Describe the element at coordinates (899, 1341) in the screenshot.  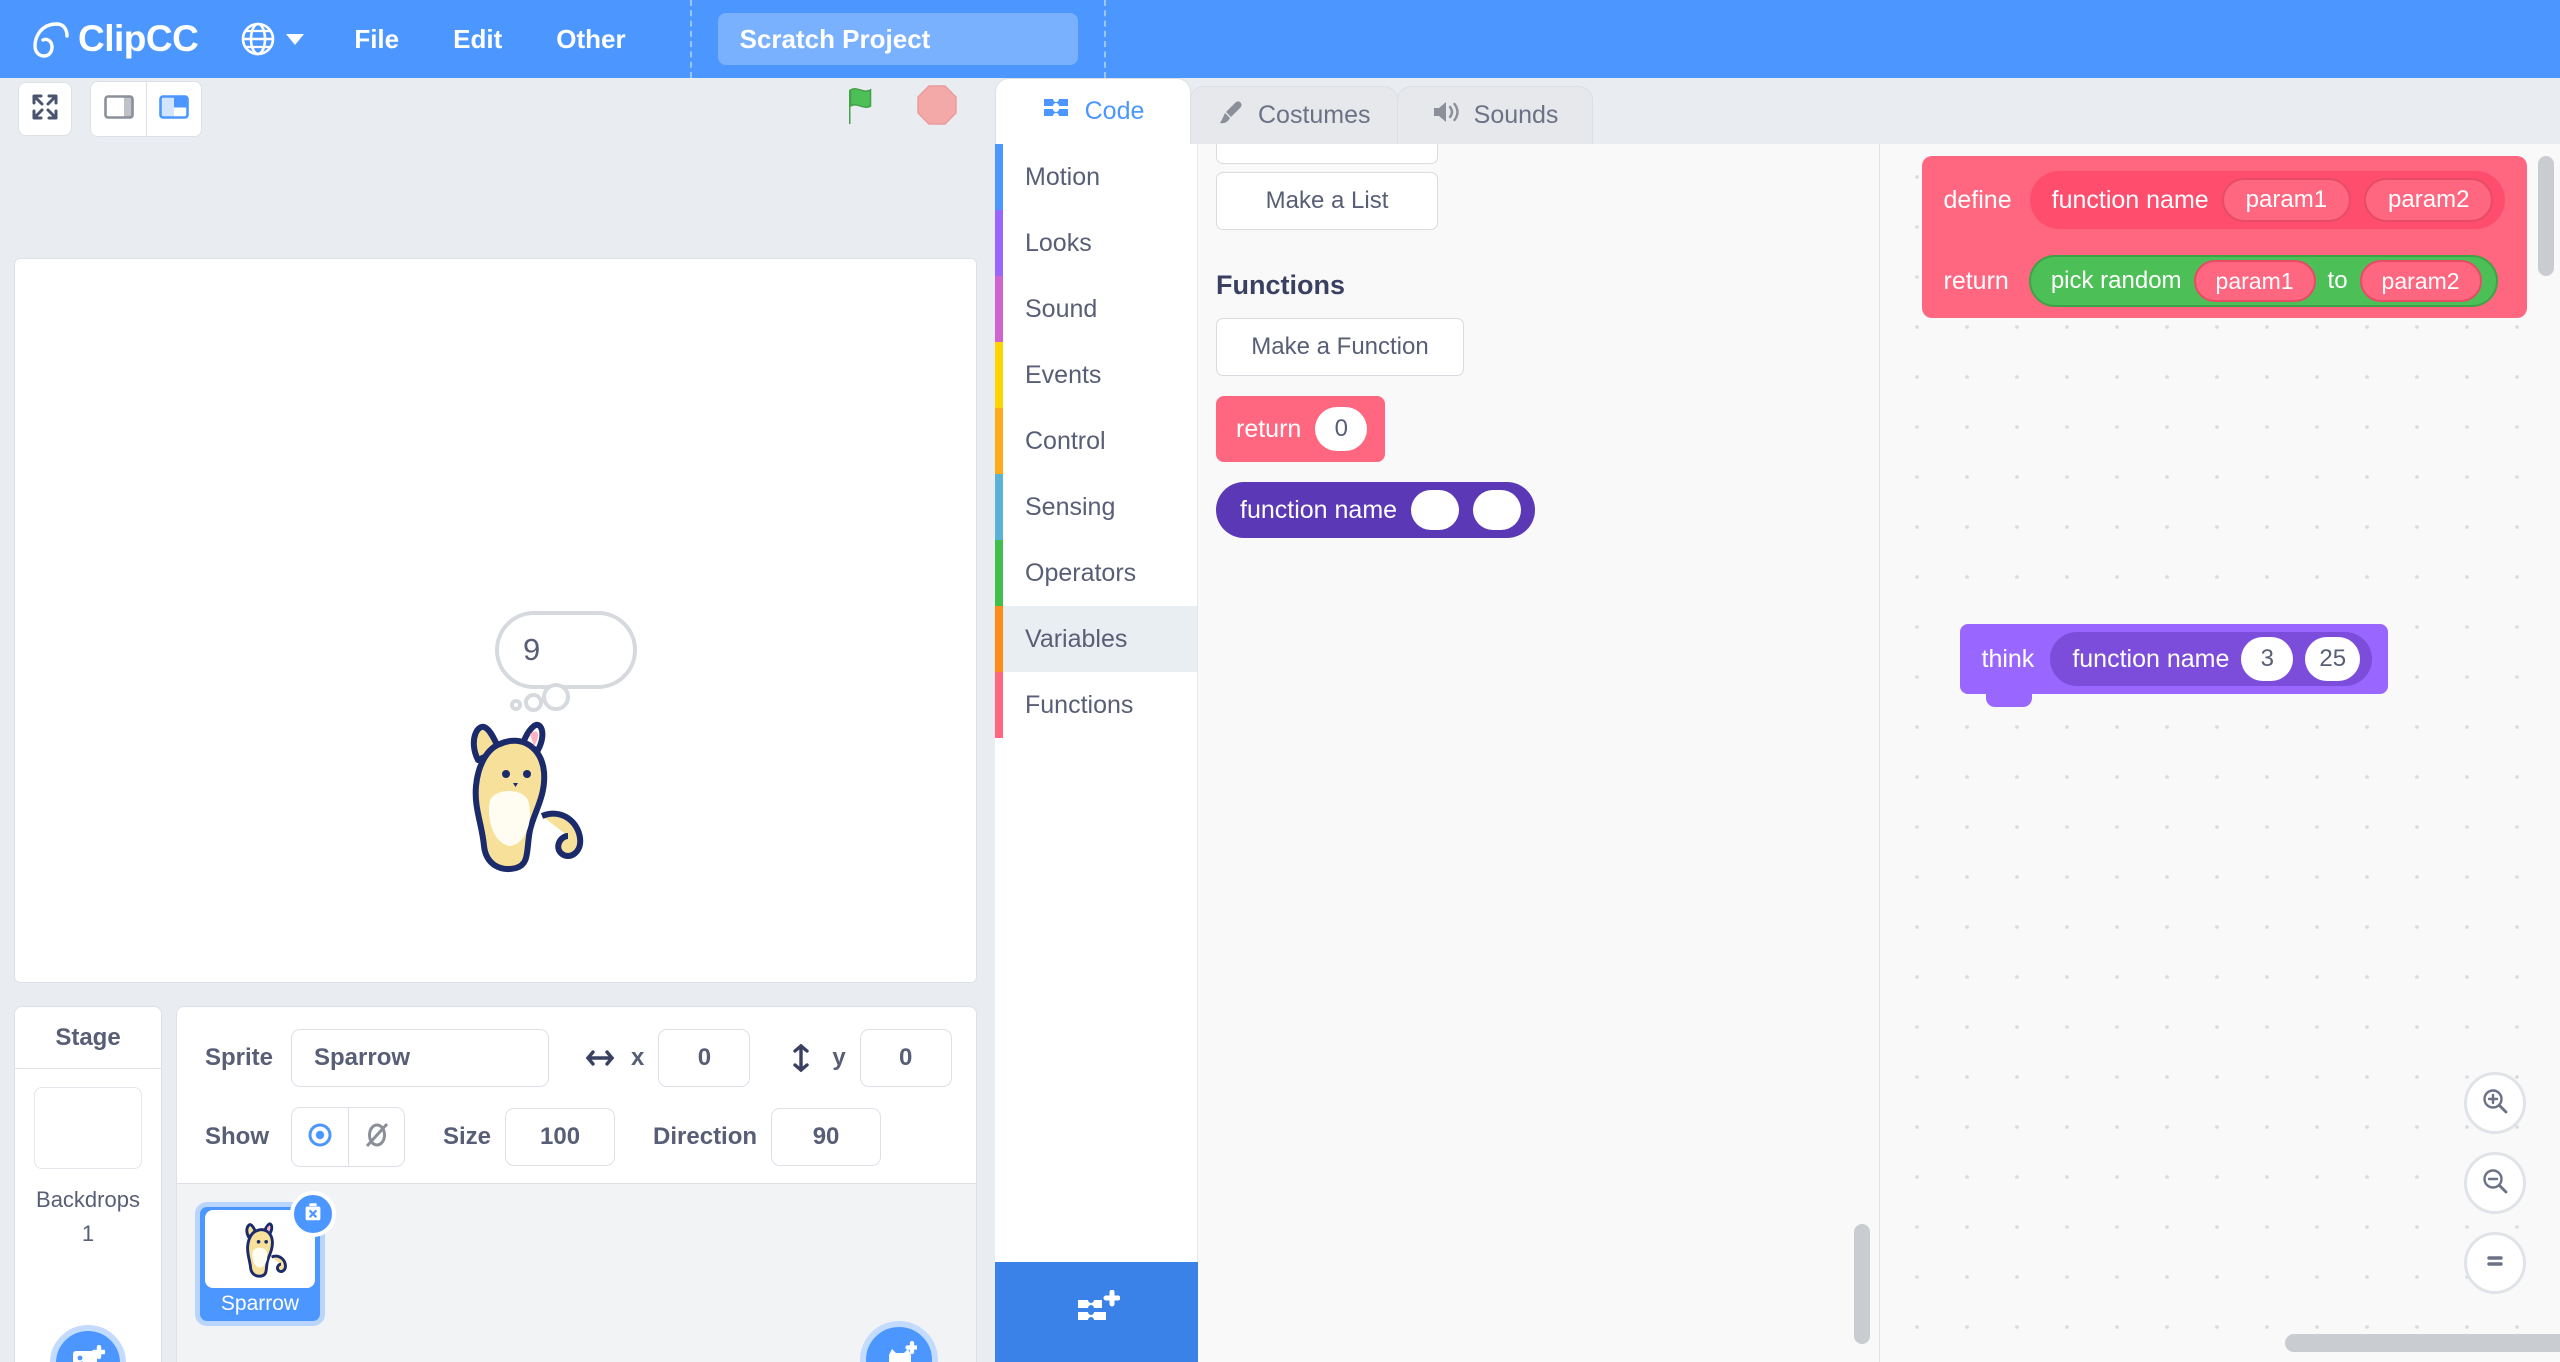
I see `add-sprite-button` at that location.